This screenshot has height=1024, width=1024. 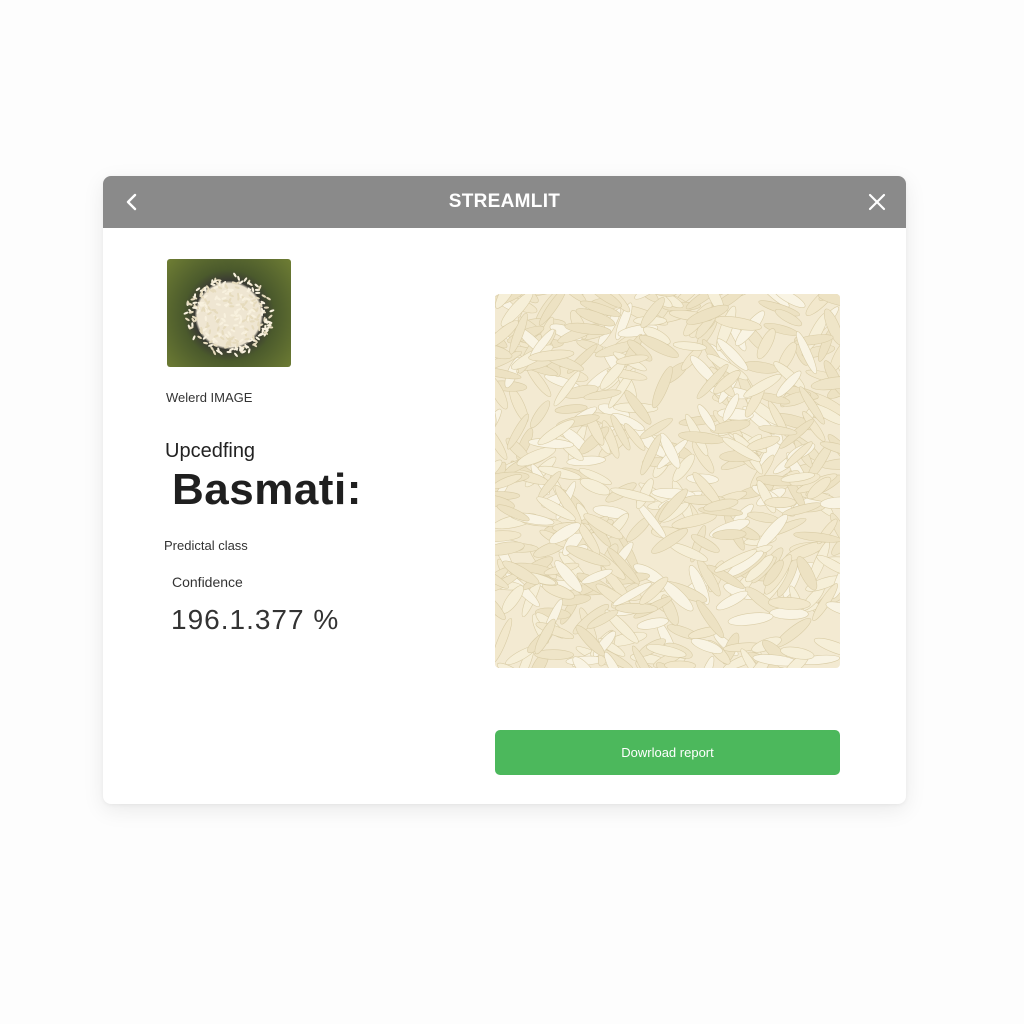 I want to click on rice-image-preview, so click(x=667, y=481).